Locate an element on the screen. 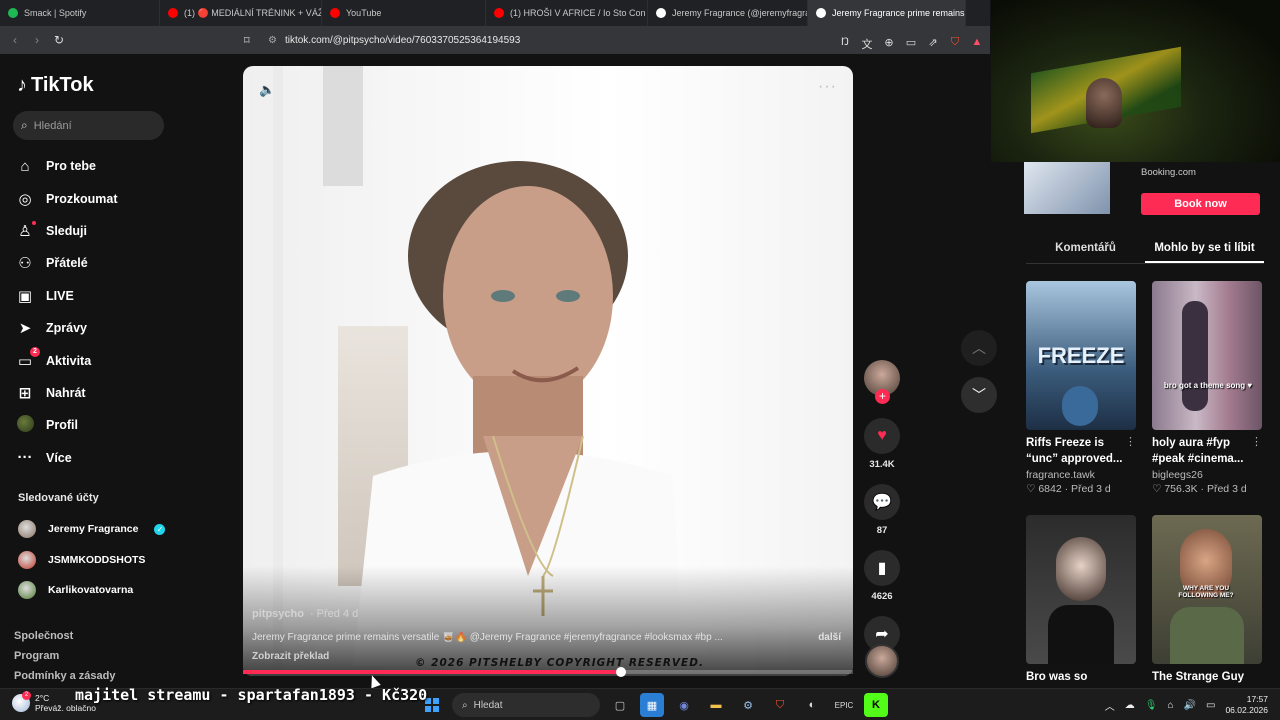  menu-item-prozkoumat: ◎ Prozkoumat is located at coordinates (66, 198).